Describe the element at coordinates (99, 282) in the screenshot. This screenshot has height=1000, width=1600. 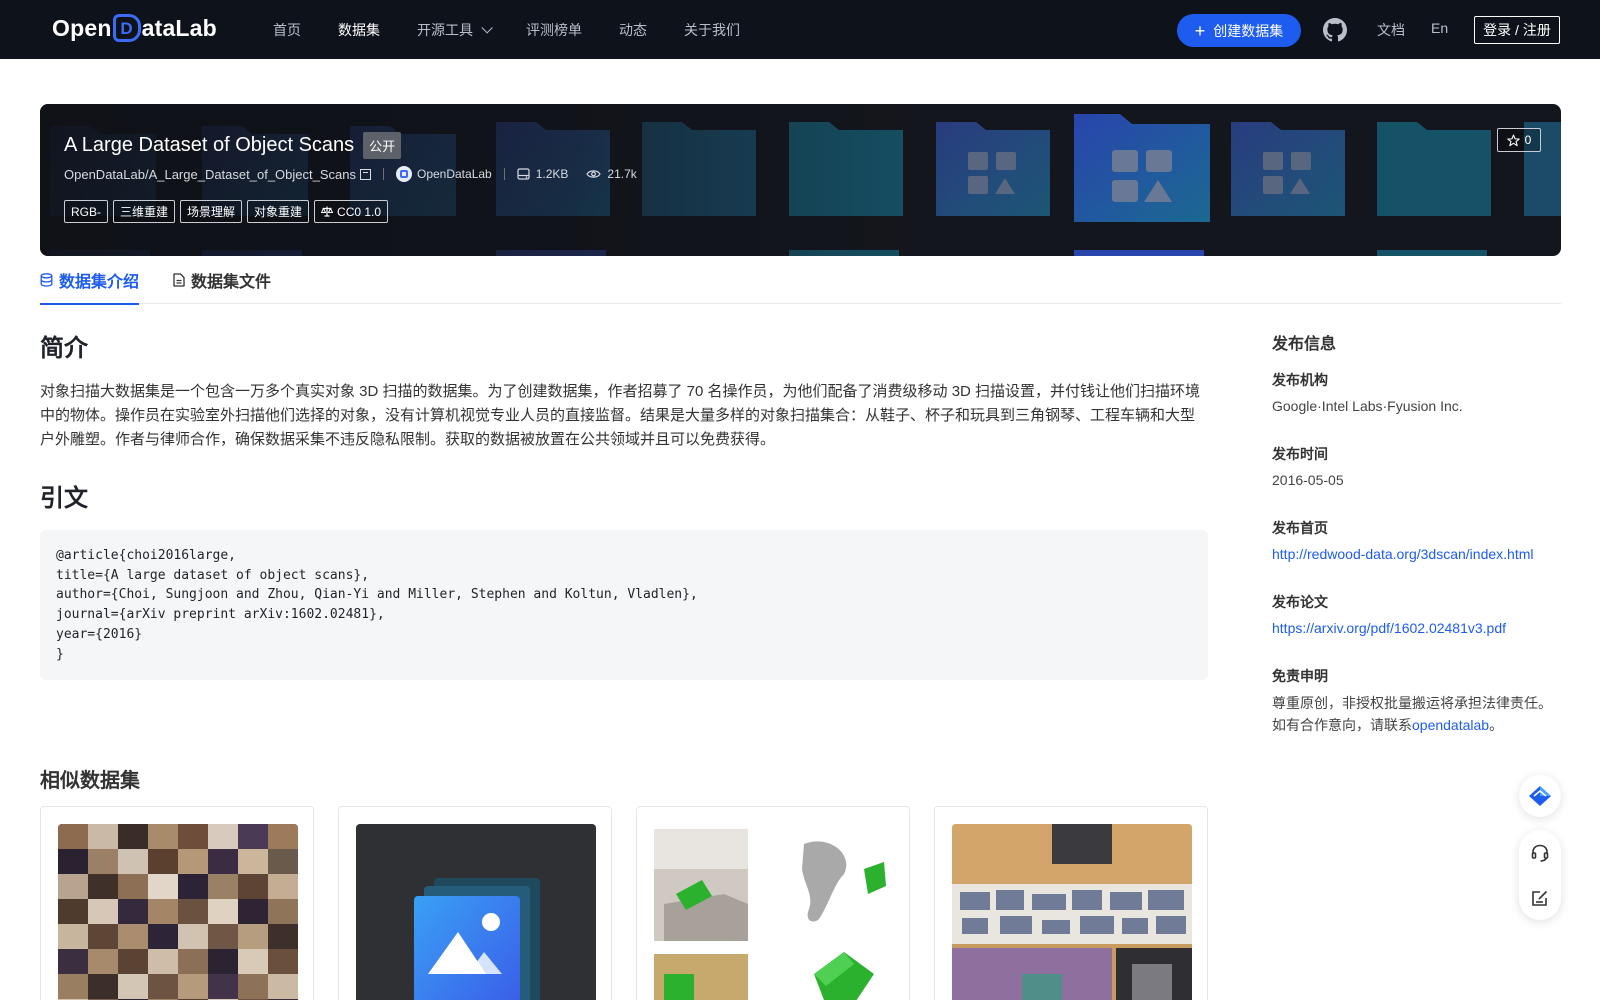
I see `tab-dataset-intro-label: 数据集介绍` at that location.